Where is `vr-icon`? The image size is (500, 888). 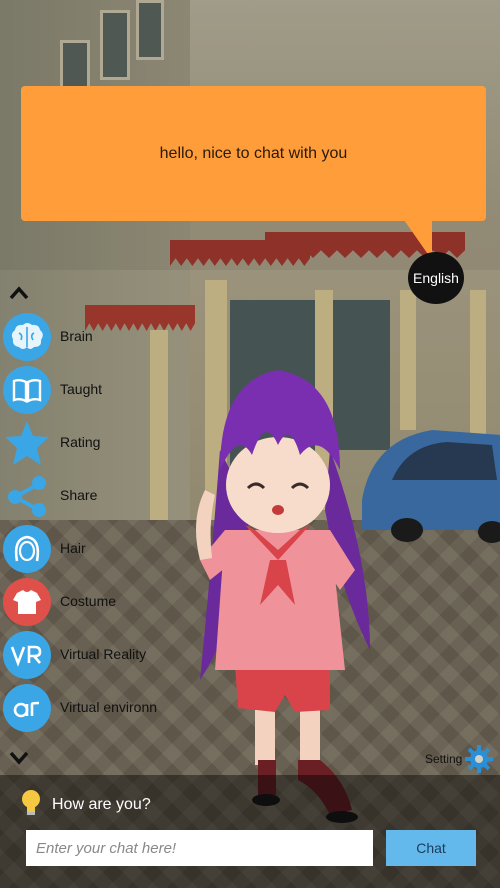
vr-icon is located at coordinates (27, 655).